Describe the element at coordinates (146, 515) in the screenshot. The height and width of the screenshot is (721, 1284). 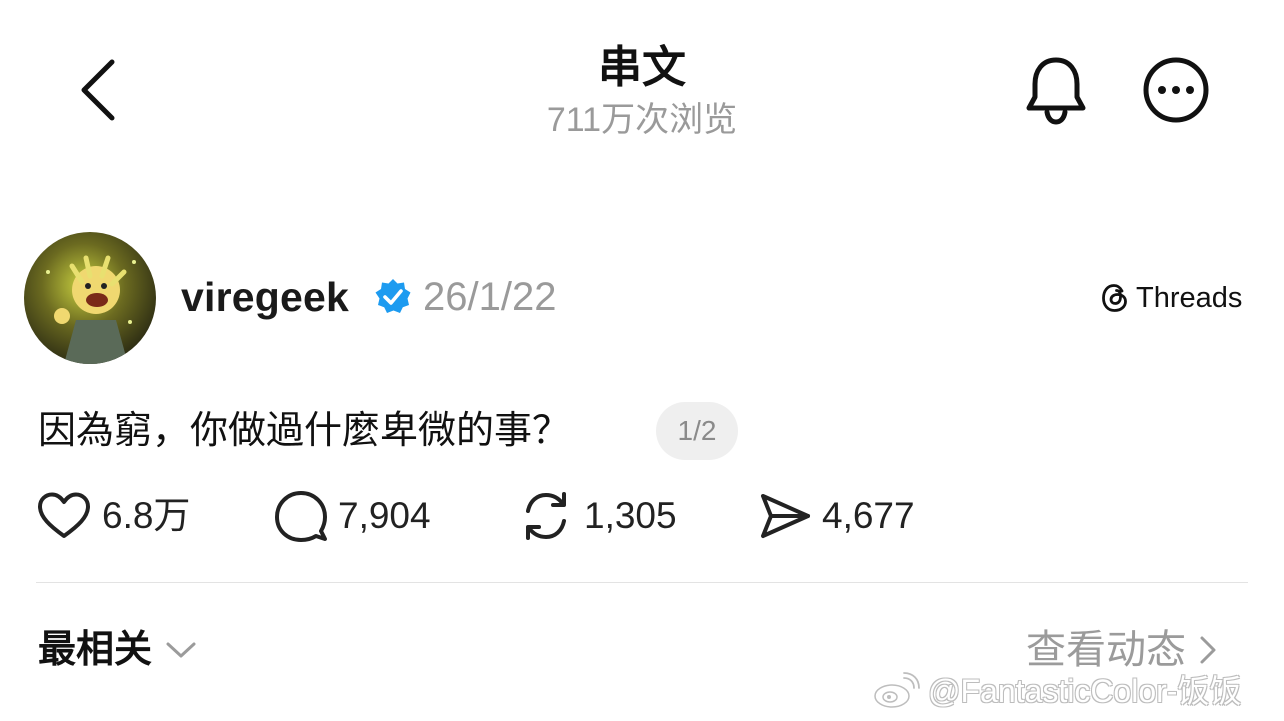
I see `like-count: 6.8万` at that location.